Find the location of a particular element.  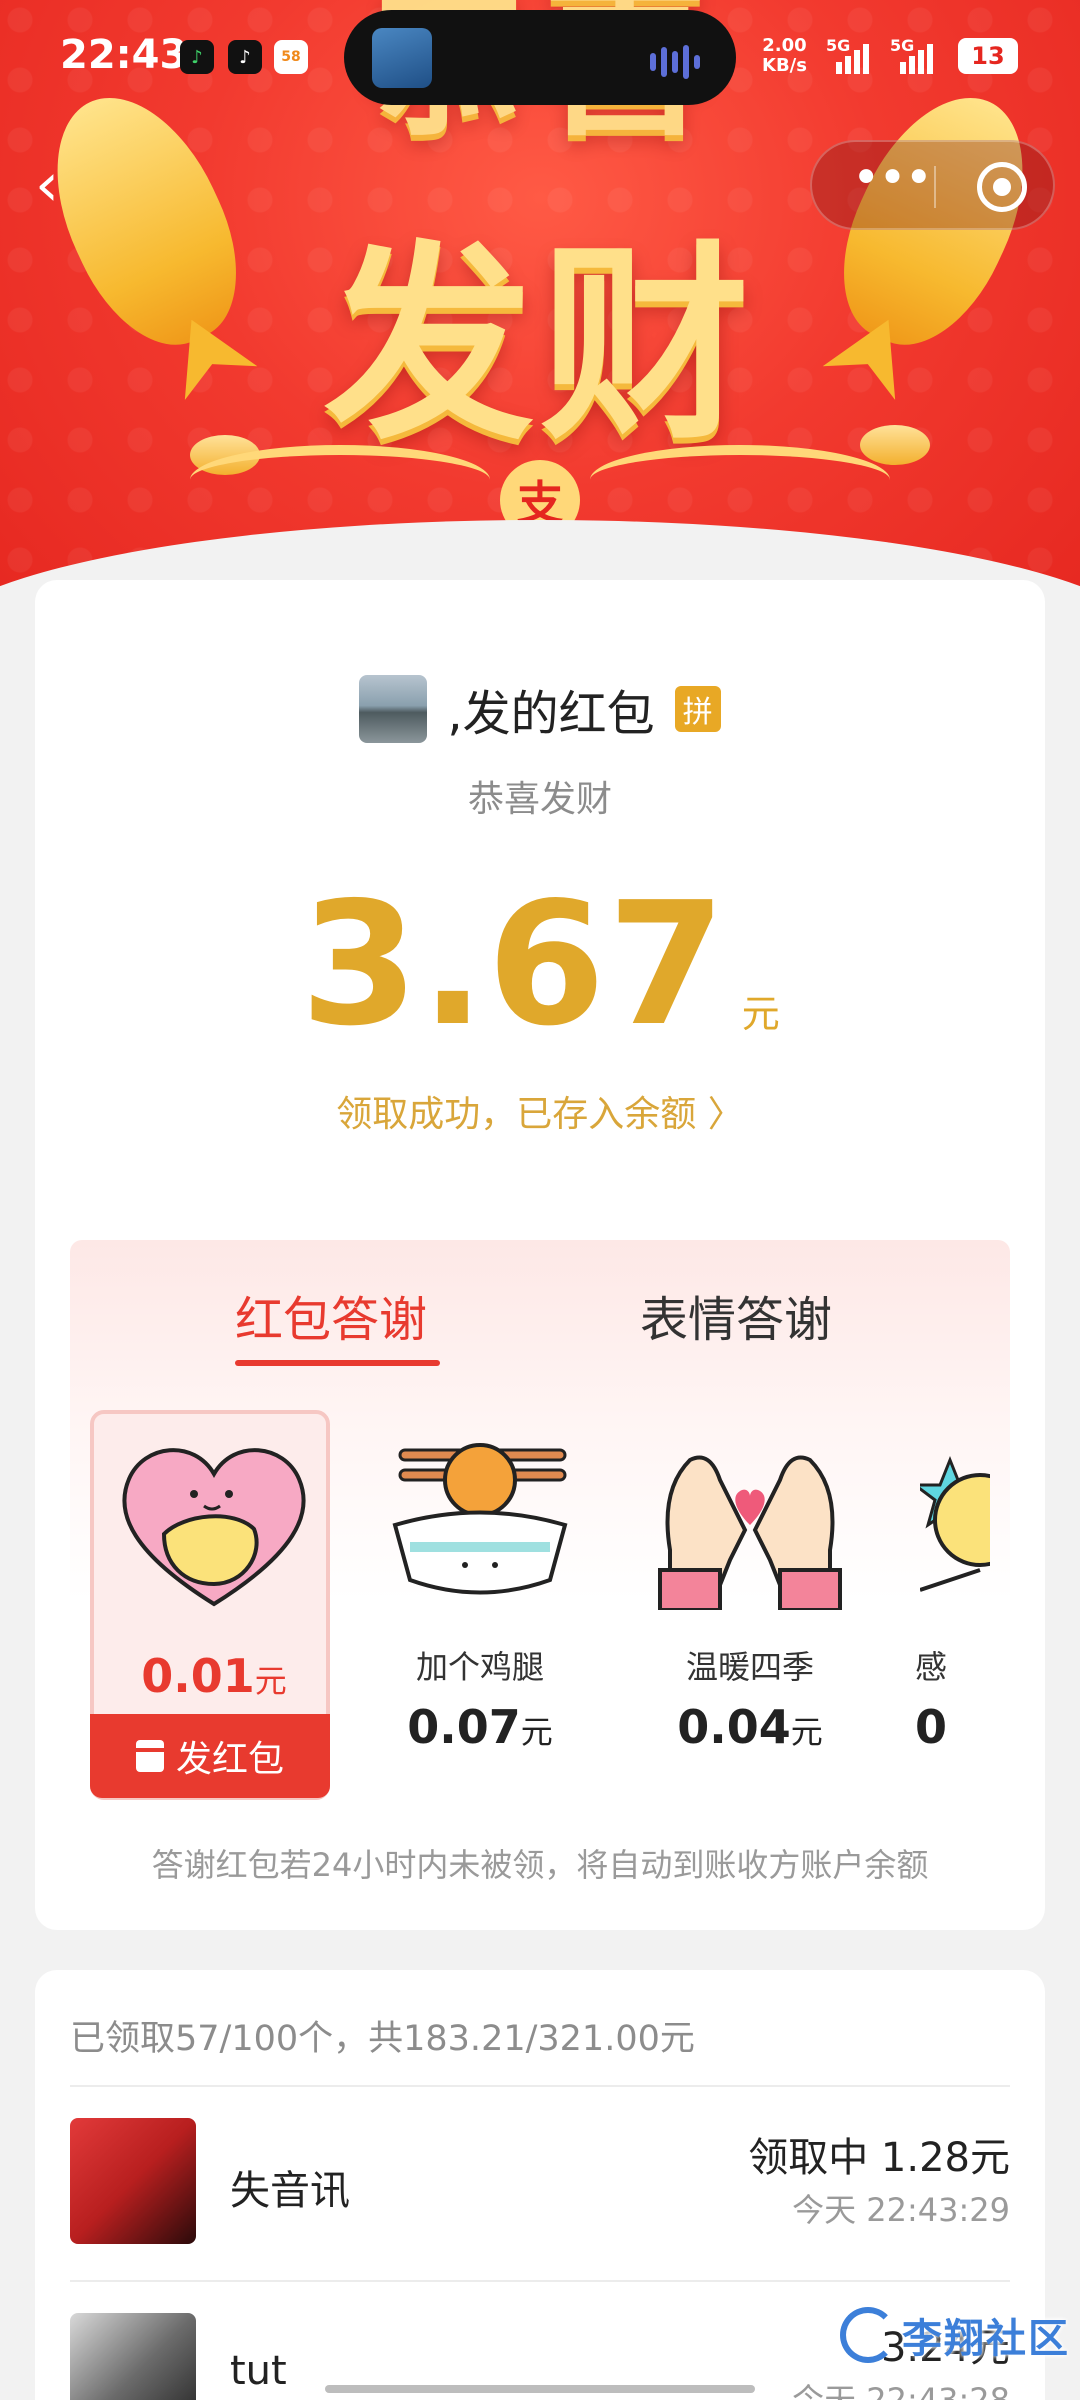

group-packet-badge: 拼 is located at coordinates (697, 709).